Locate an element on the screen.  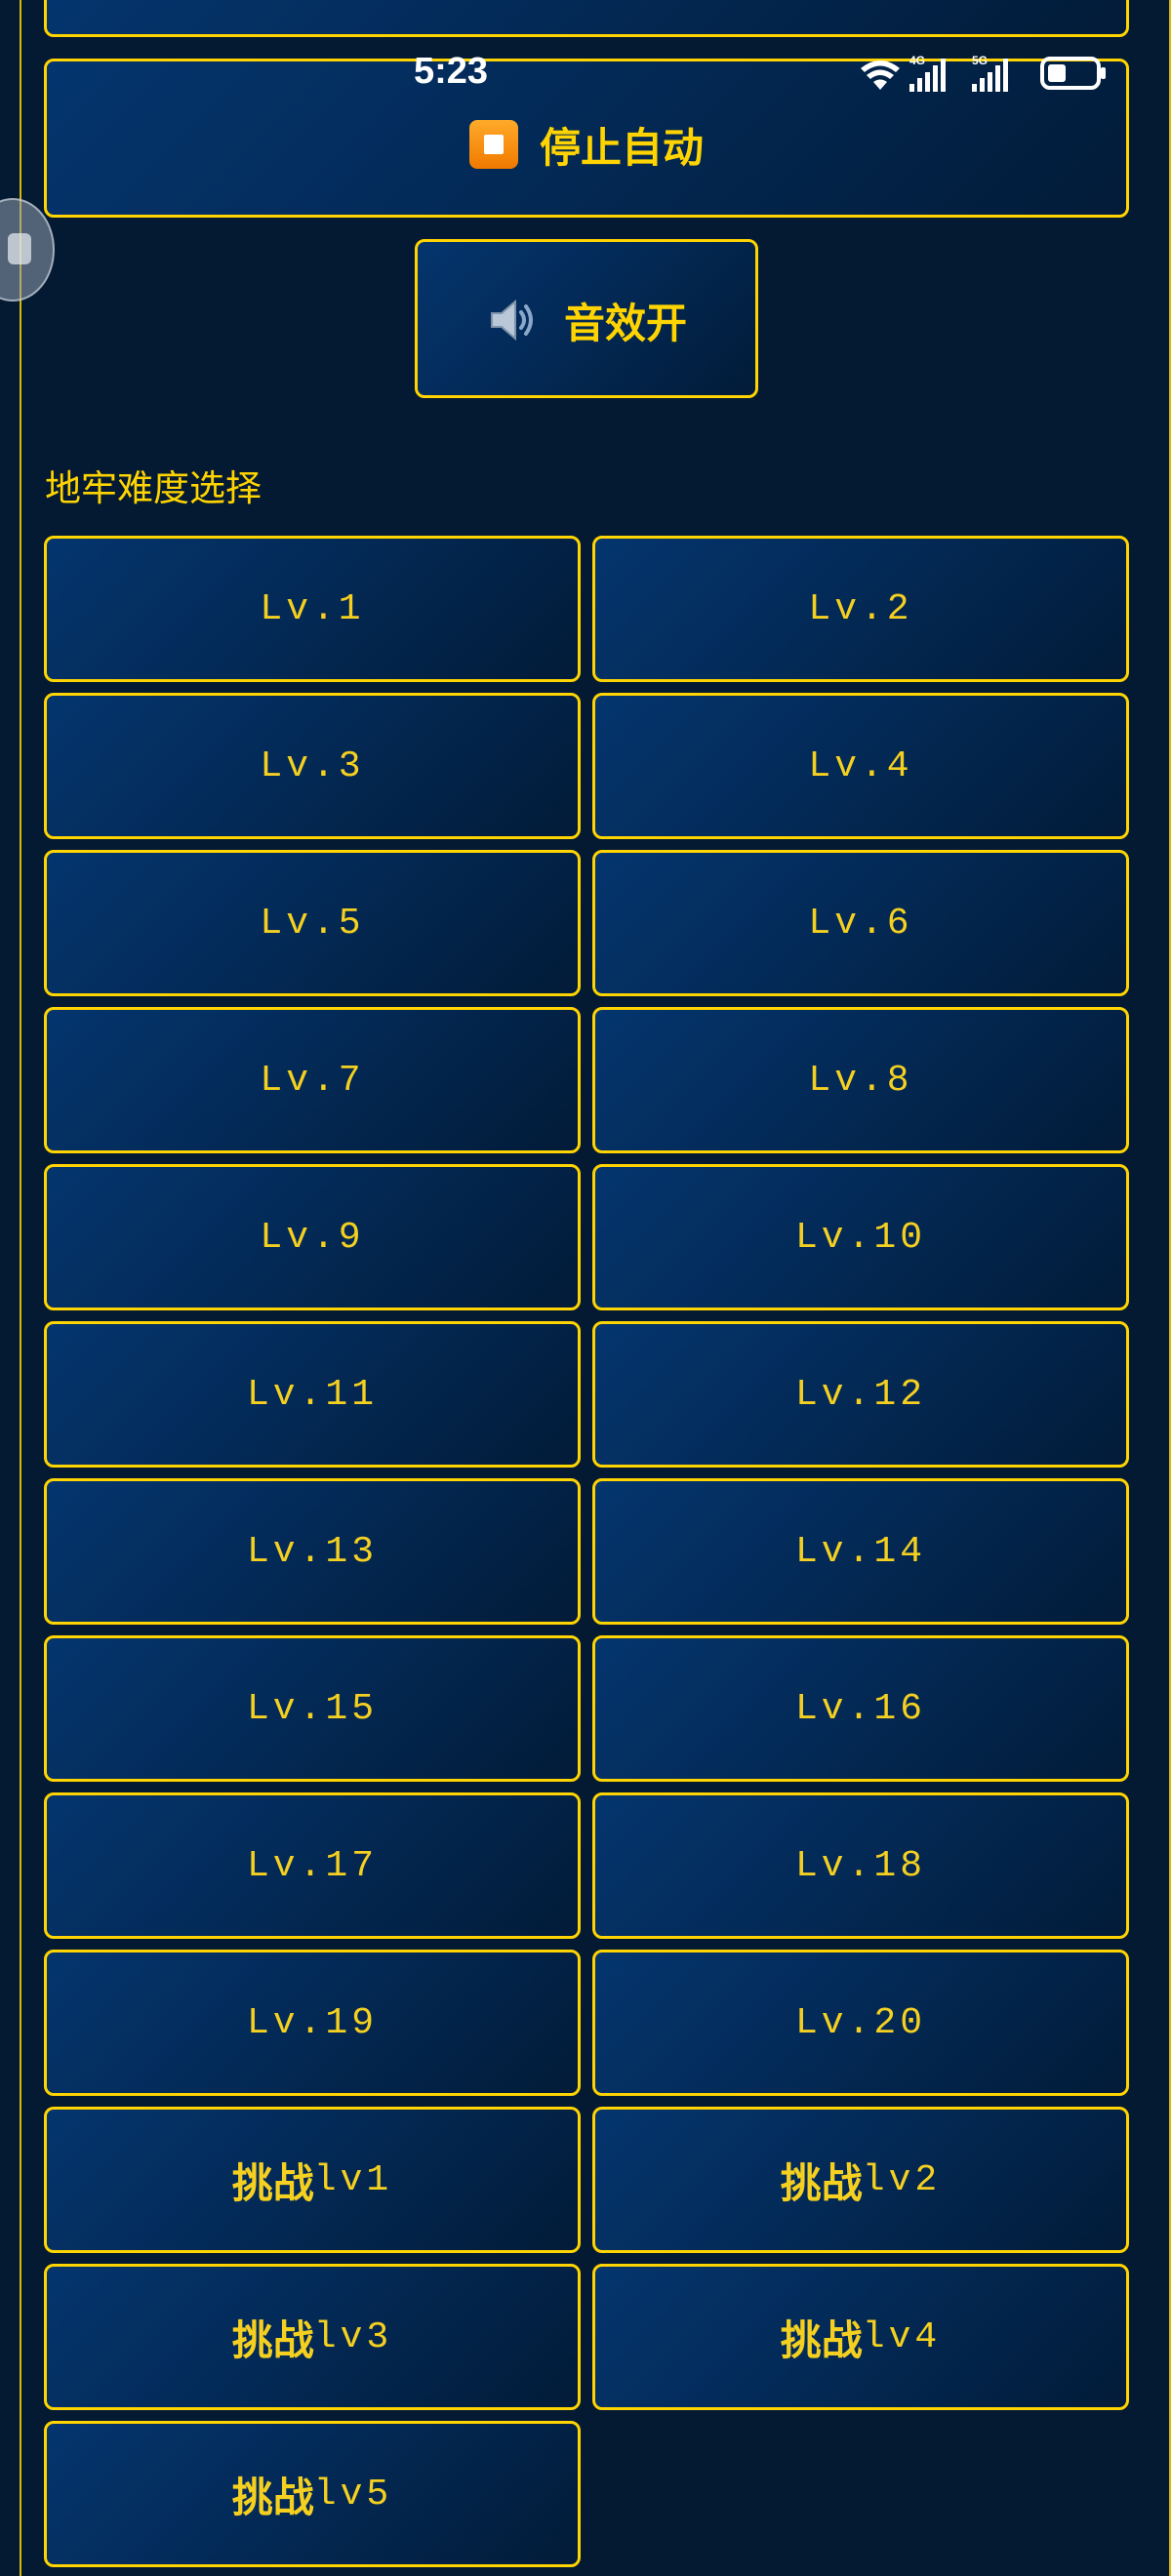
level-button-1: Lv.1 is located at coordinates (312, 609).